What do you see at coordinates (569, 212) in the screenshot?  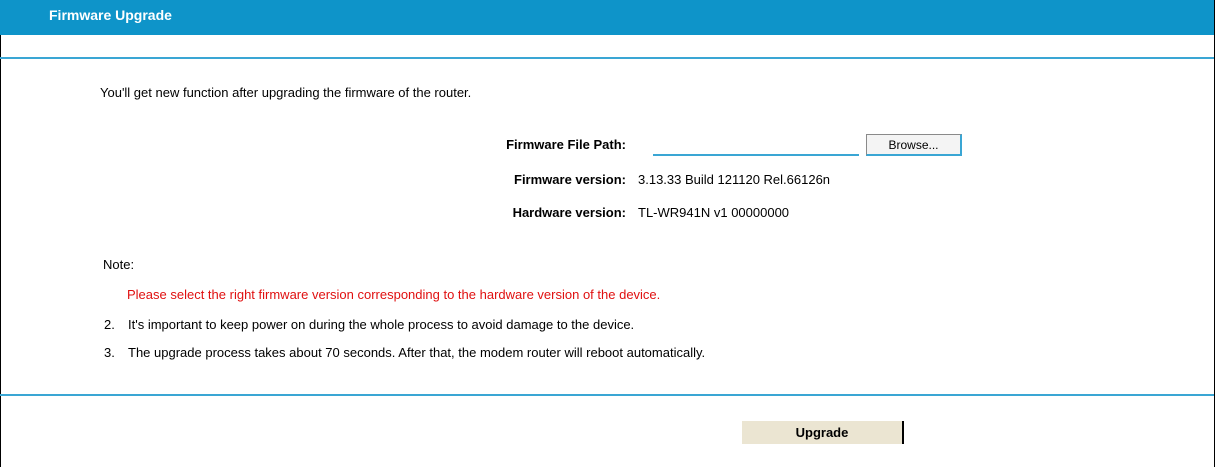 I see `hardware-version-label: Hardware version:` at bounding box center [569, 212].